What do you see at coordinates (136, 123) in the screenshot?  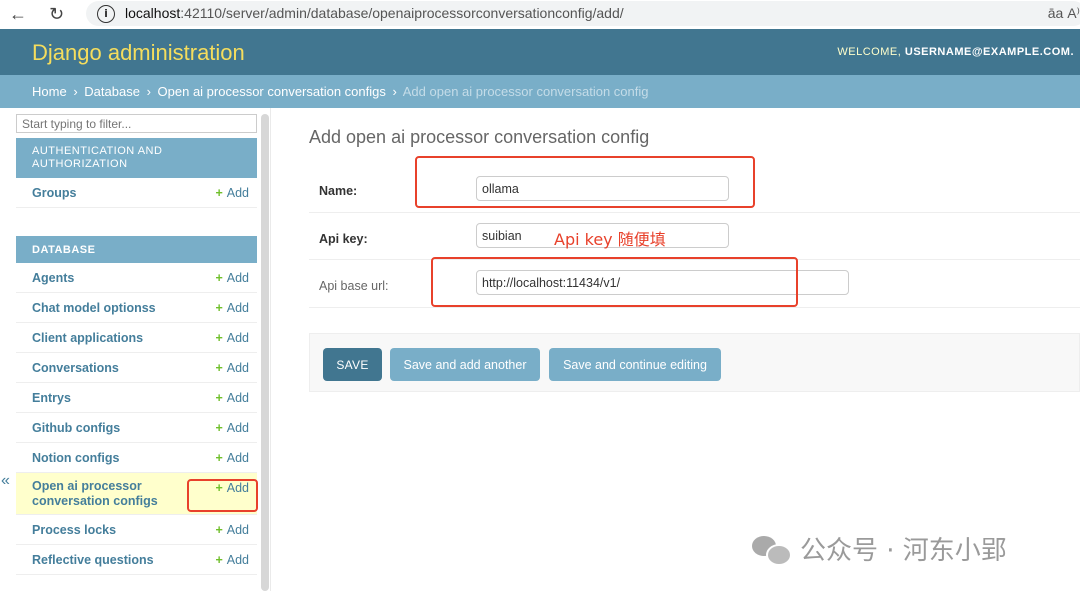 I see `nav-filter-input` at bounding box center [136, 123].